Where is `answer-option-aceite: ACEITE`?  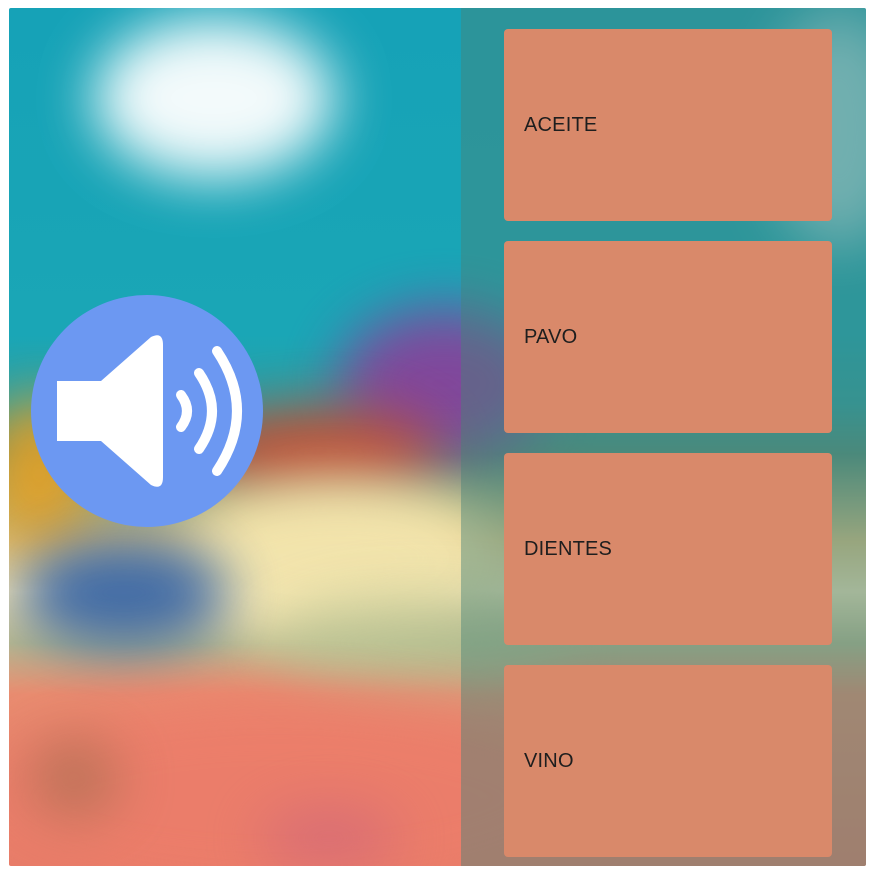 answer-option-aceite: ACEITE is located at coordinates (668, 125).